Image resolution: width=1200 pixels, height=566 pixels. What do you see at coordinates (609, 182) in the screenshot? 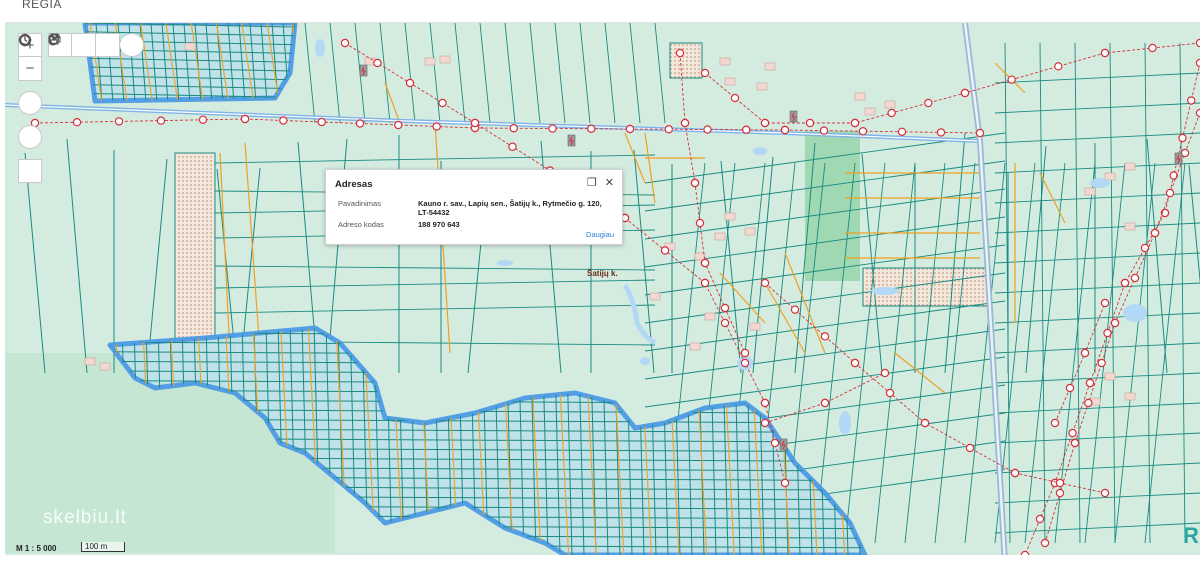
I see `close-icon: ✕` at bounding box center [609, 182].